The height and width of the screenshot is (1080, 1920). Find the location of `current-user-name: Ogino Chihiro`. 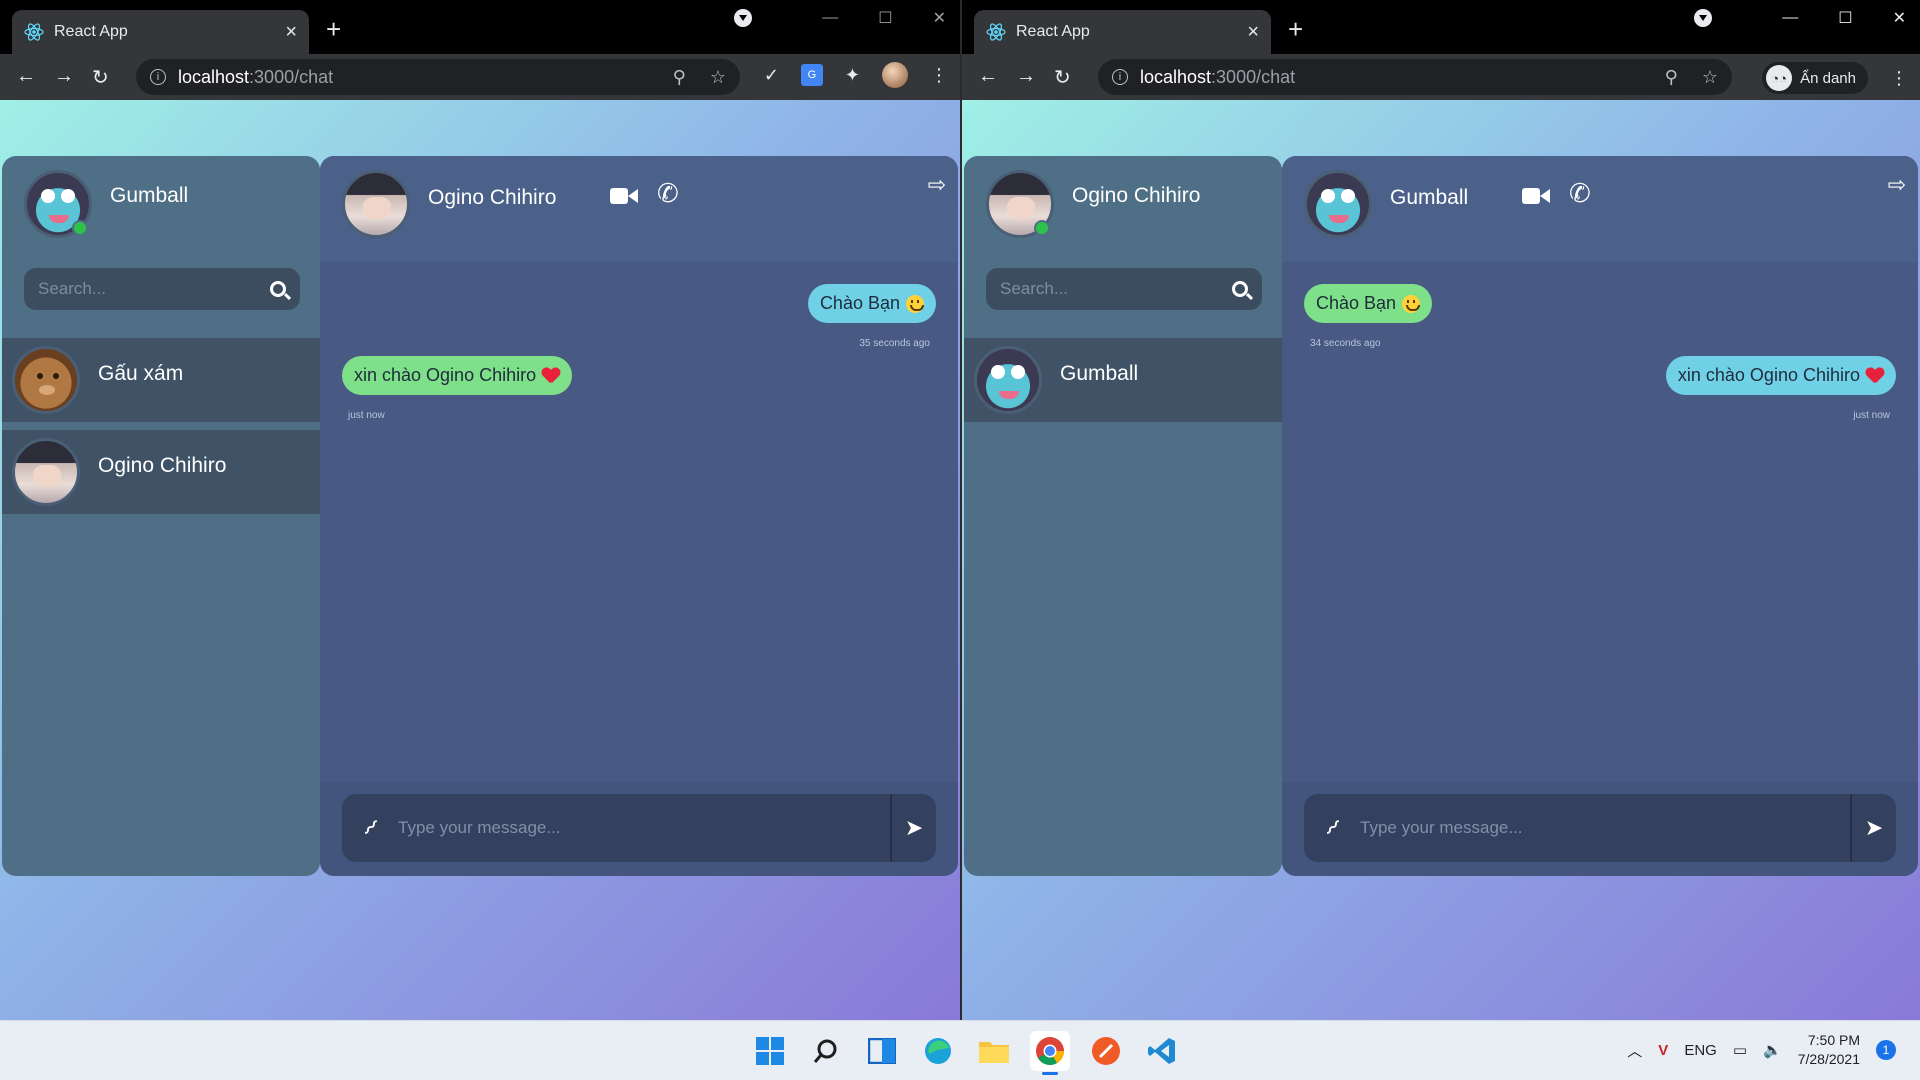

current-user-name: Ogino Chihiro is located at coordinates (1136, 195).